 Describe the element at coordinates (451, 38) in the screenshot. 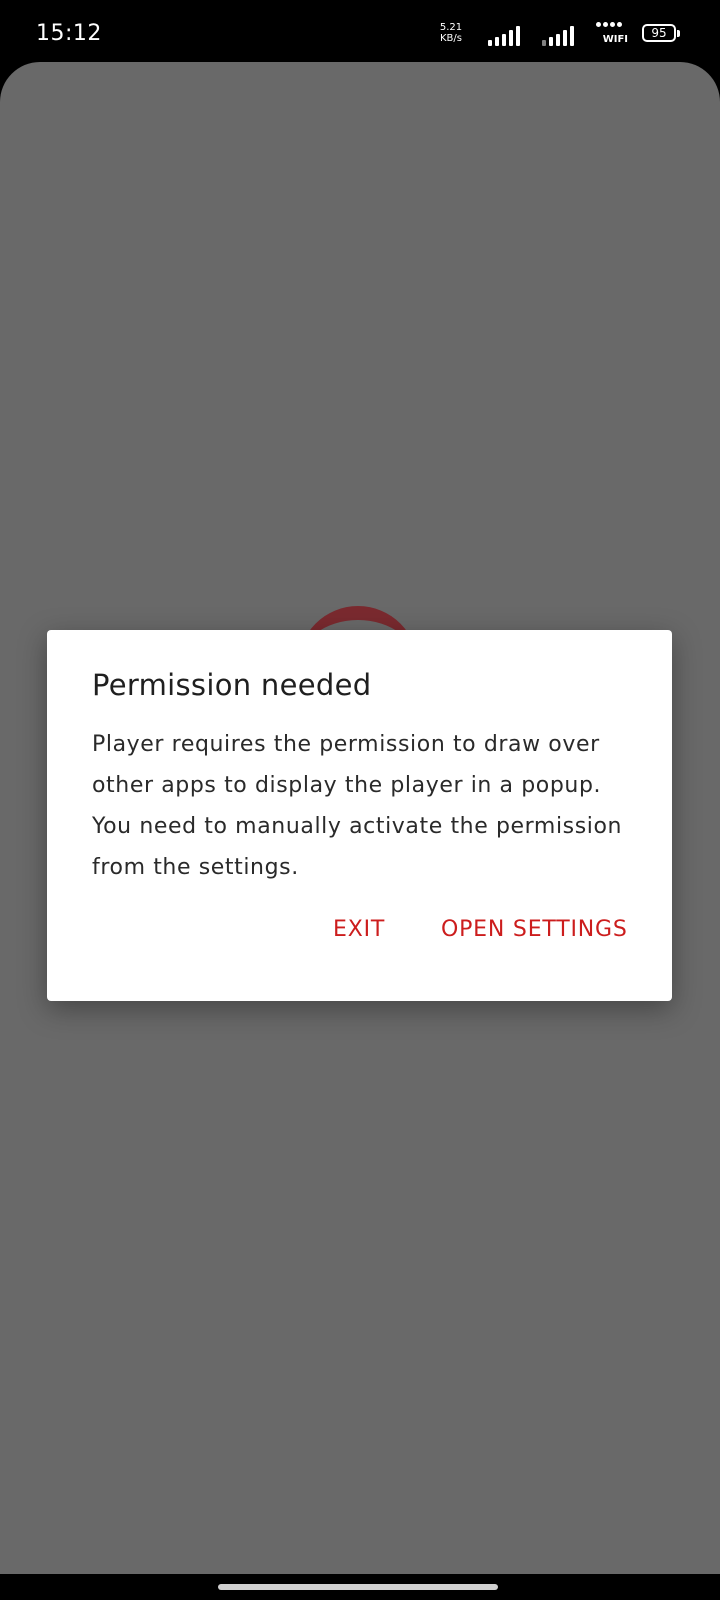

I see `network-speed-unit: KB/s` at that location.